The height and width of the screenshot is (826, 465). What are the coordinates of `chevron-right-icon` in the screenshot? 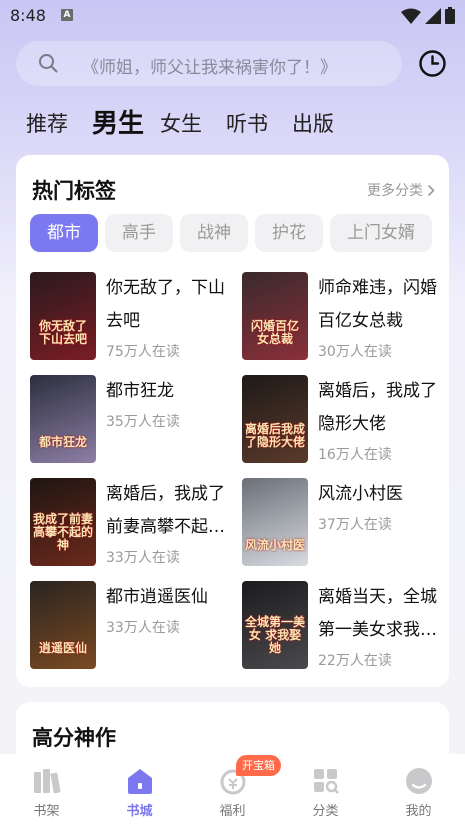 It's located at (431, 190).